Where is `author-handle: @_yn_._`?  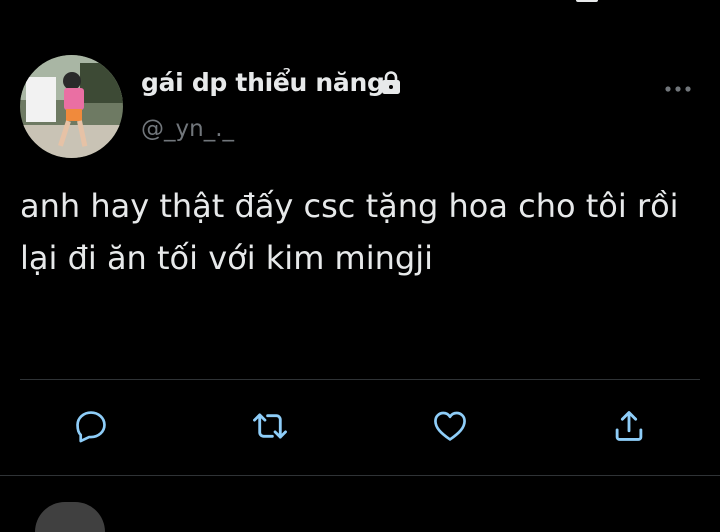
author-handle: @_yn_._ is located at coordinates (187, 129).